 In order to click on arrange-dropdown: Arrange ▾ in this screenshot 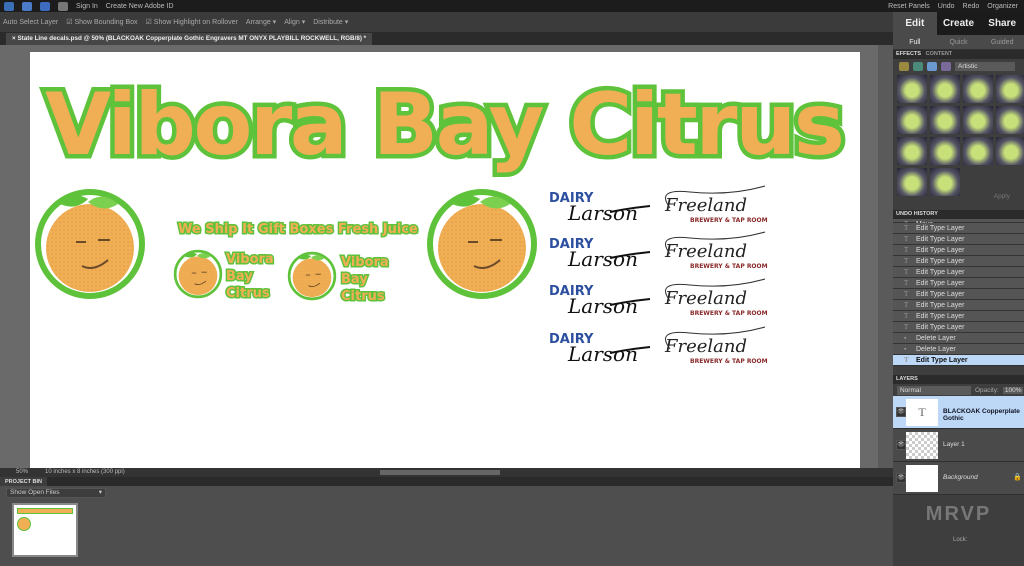, I will do `click(261, 22)`.